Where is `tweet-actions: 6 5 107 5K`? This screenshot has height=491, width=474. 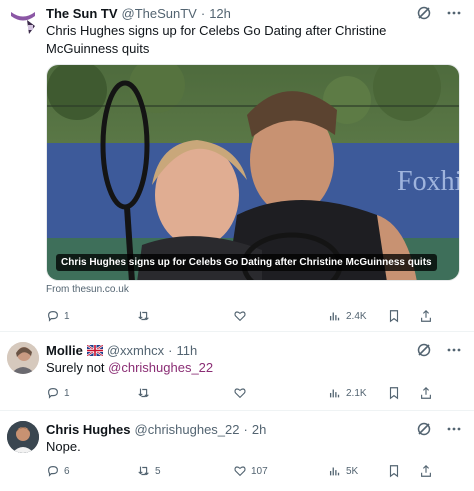
tweet-actions: 6 5 107 5K is located at coordinates (253, 471).